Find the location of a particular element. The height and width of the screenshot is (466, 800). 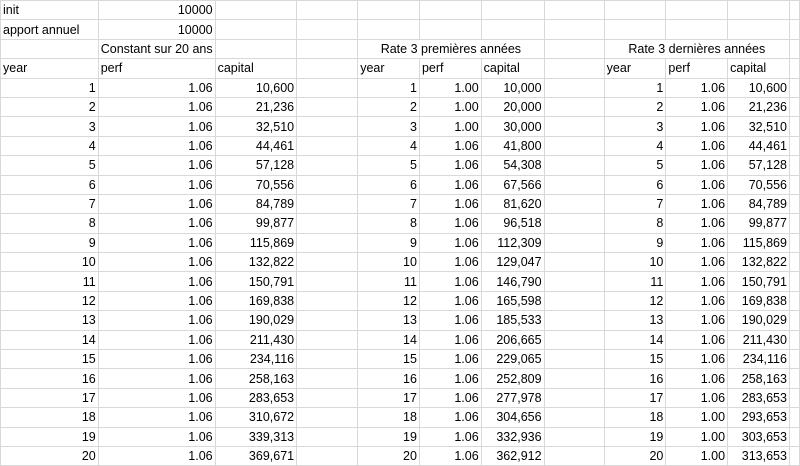

capital-cell: 252,809 is located at coordinates (512, 378).